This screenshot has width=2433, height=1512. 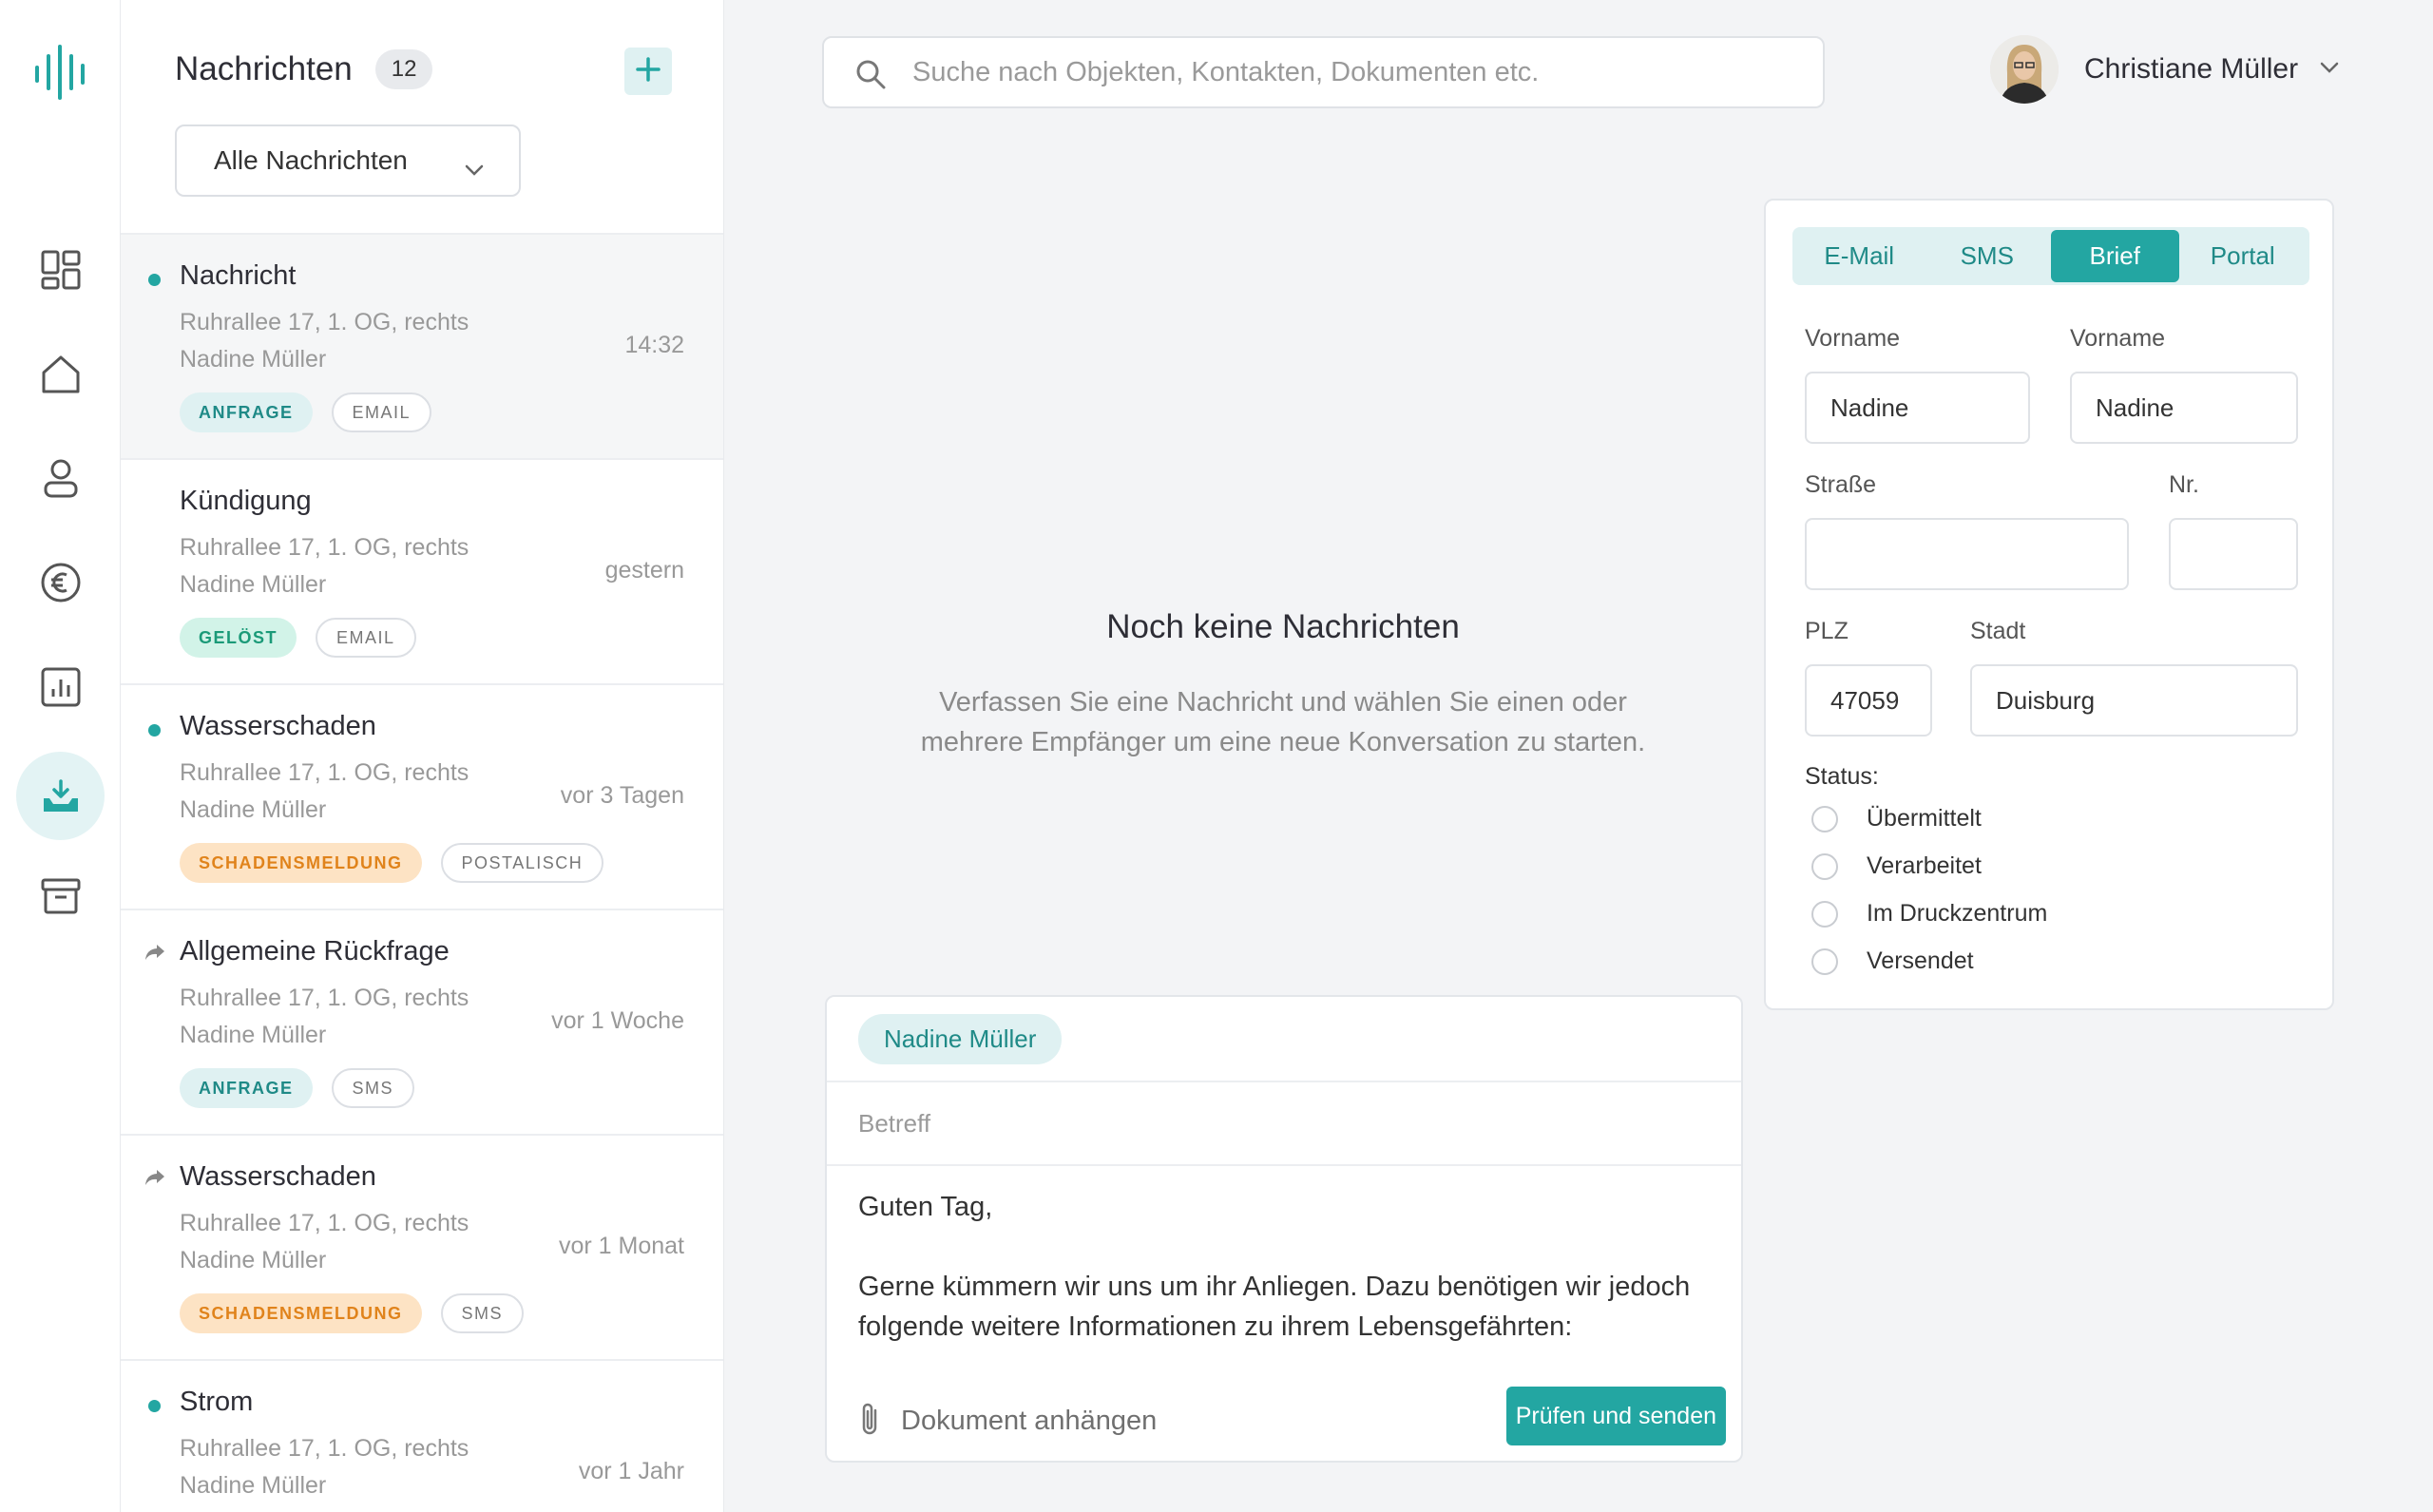 I want to click on firstname-label-2: Vorname, so click(x=2118, y=338).